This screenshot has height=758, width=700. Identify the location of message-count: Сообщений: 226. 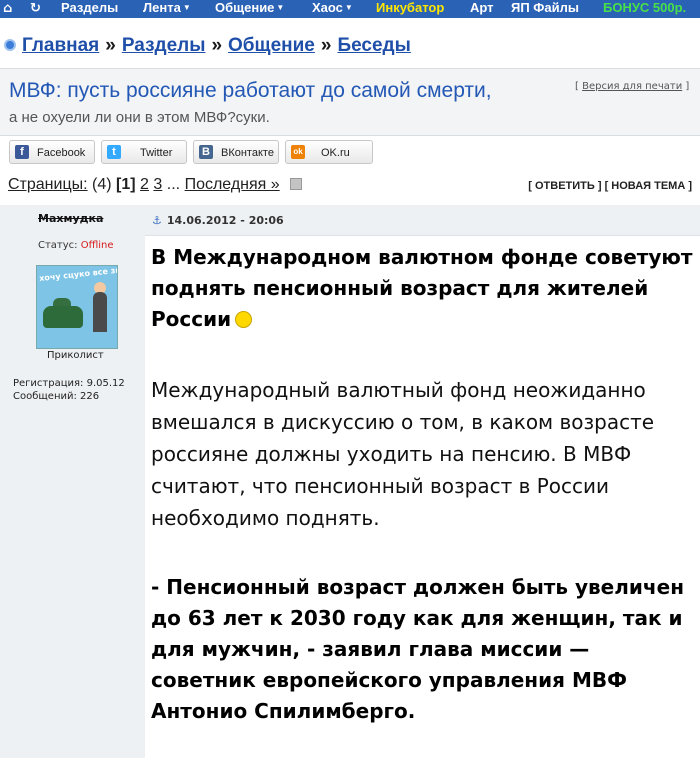
(56, 396).